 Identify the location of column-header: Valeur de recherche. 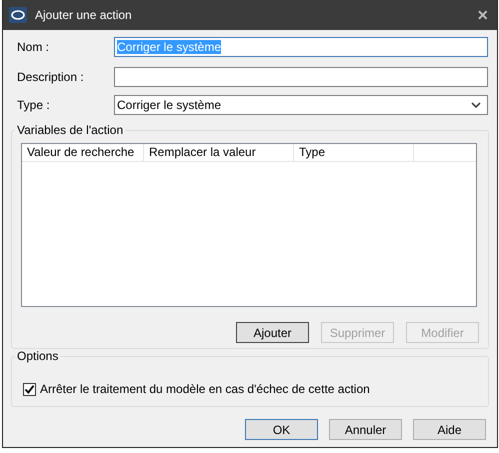
(83, 152).